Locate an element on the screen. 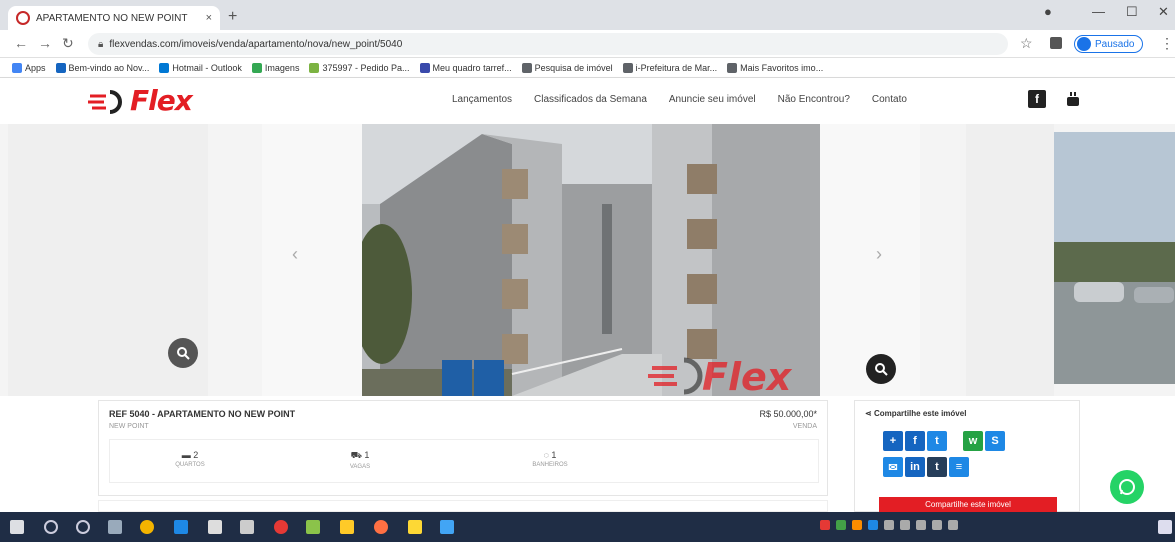 This screenshot has height=542, width=1175. whatsapp-float-button is located at coordinates (1127, 487).